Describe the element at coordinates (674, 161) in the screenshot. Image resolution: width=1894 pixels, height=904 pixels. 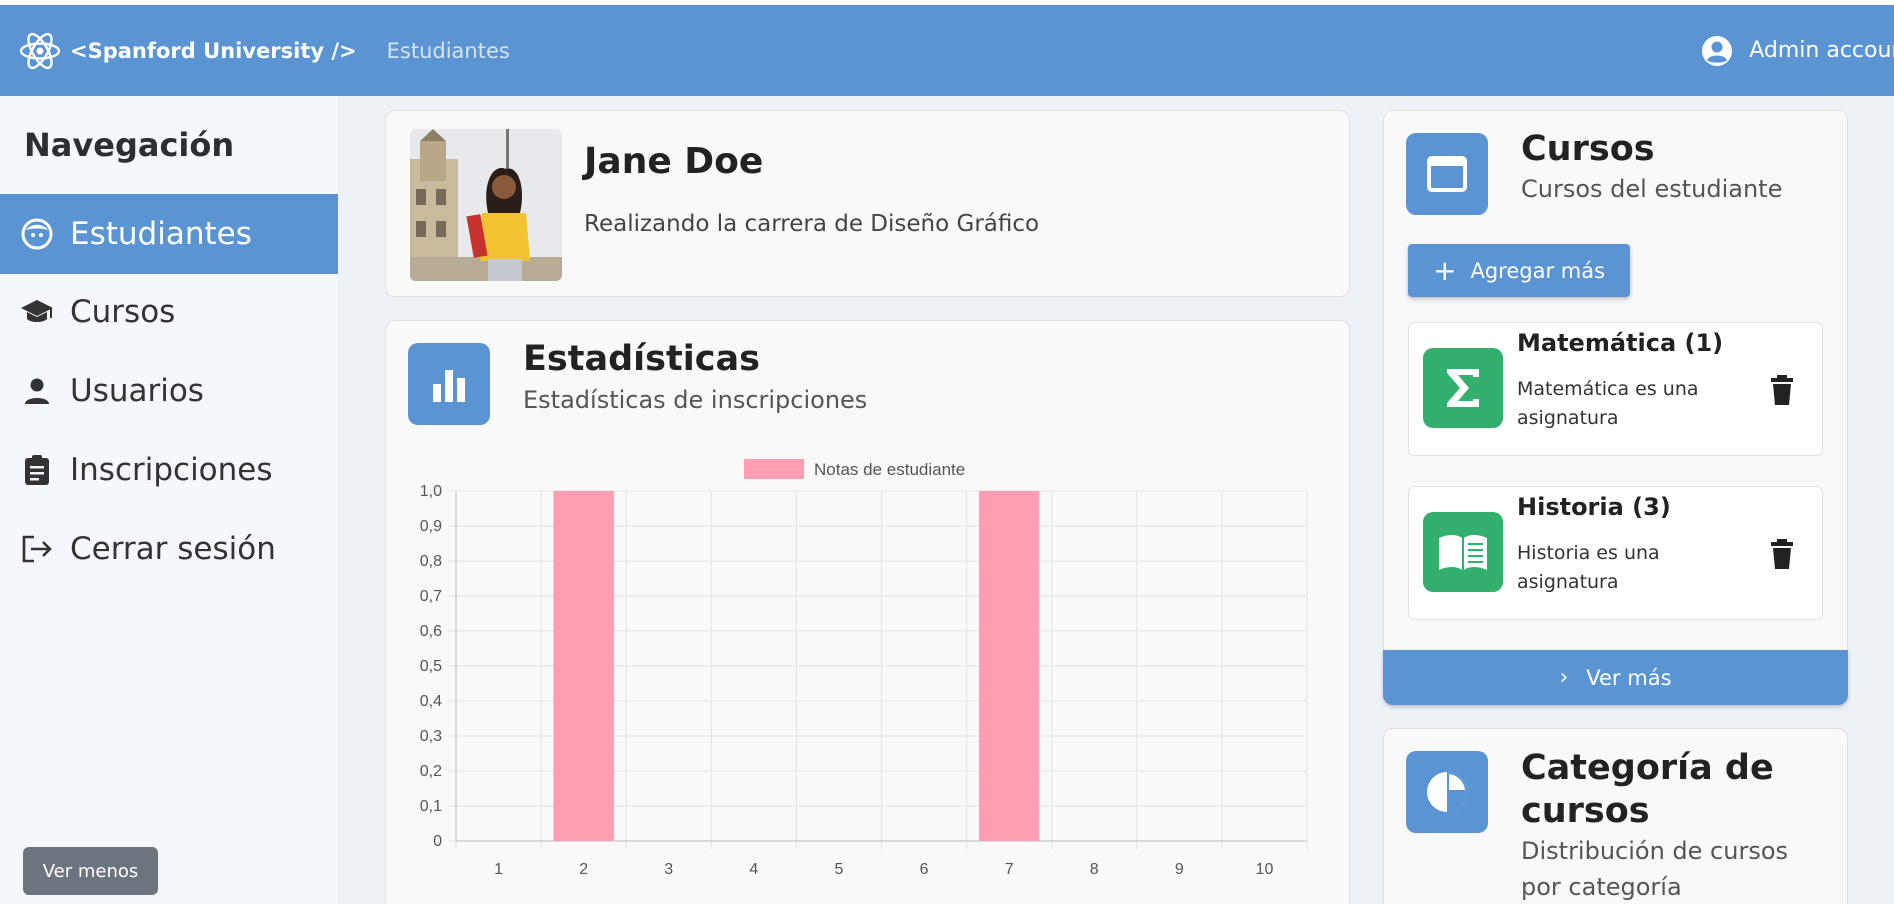
I see `student-name: Jane Doe` at that location.